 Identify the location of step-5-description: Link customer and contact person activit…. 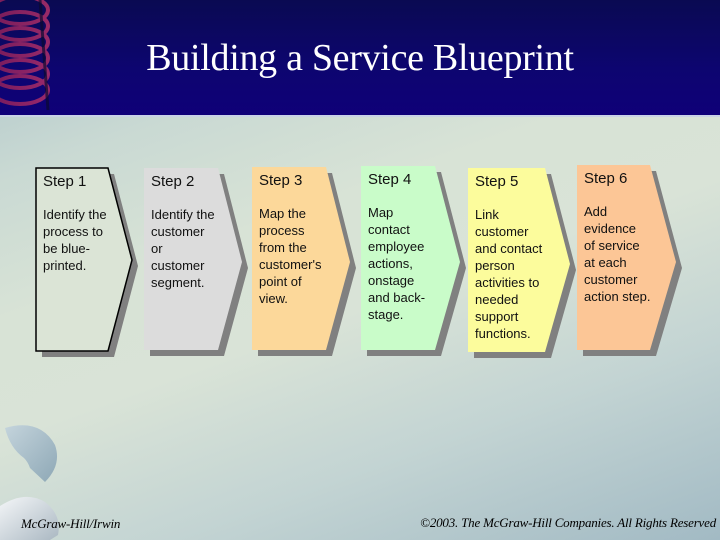
(509, 274).